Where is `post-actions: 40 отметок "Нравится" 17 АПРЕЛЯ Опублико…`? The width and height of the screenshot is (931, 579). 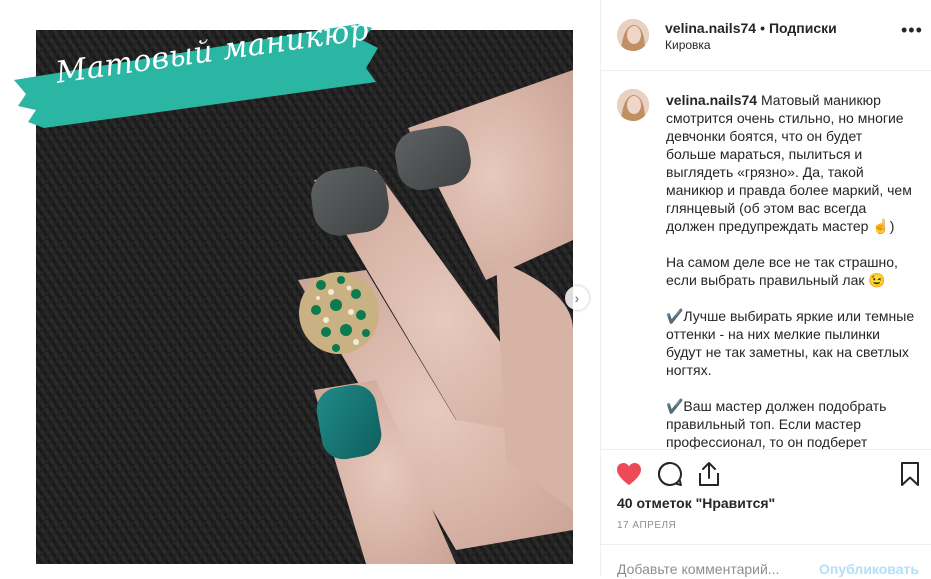 post-actions: 40 отметок "Нравится" 17 АПРЕЛЯ Опублико… is located at coordinates (766, 513).